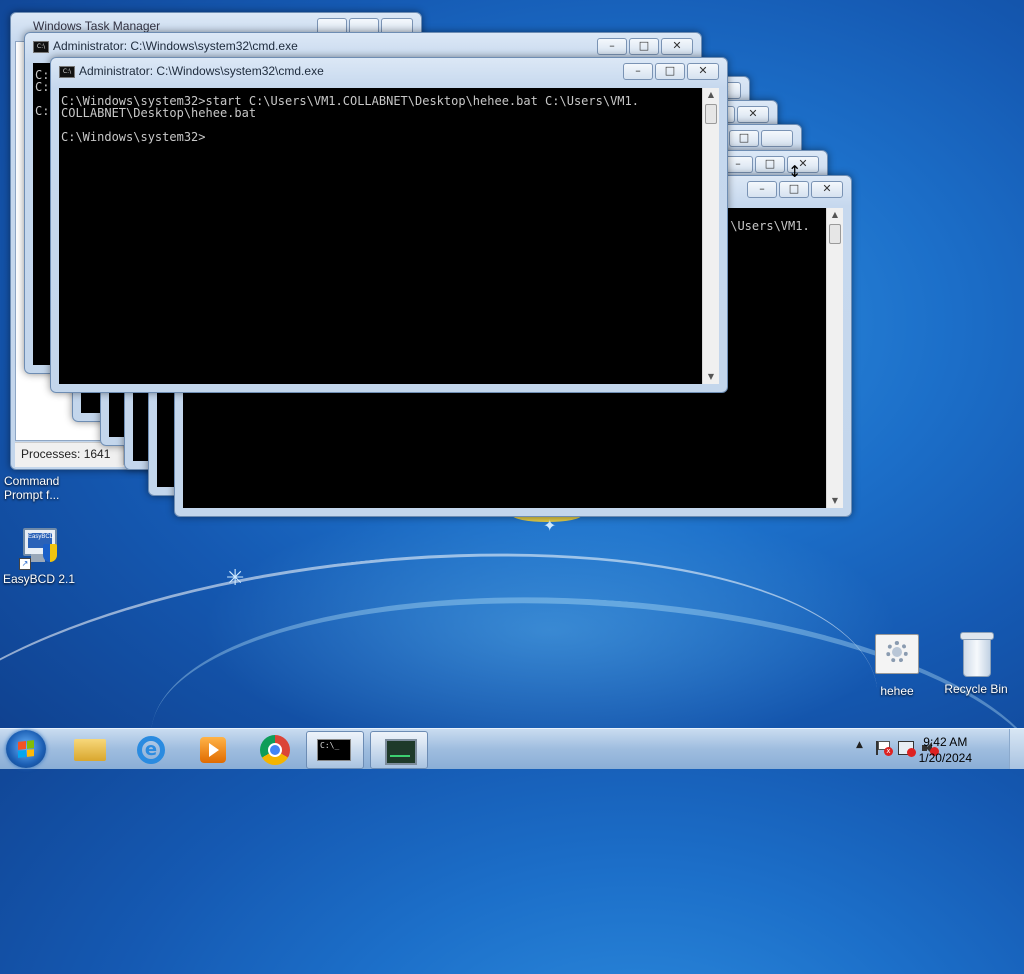 This screenshot has height=974, width=1024. I want to click on close-button, so click(777, 138).